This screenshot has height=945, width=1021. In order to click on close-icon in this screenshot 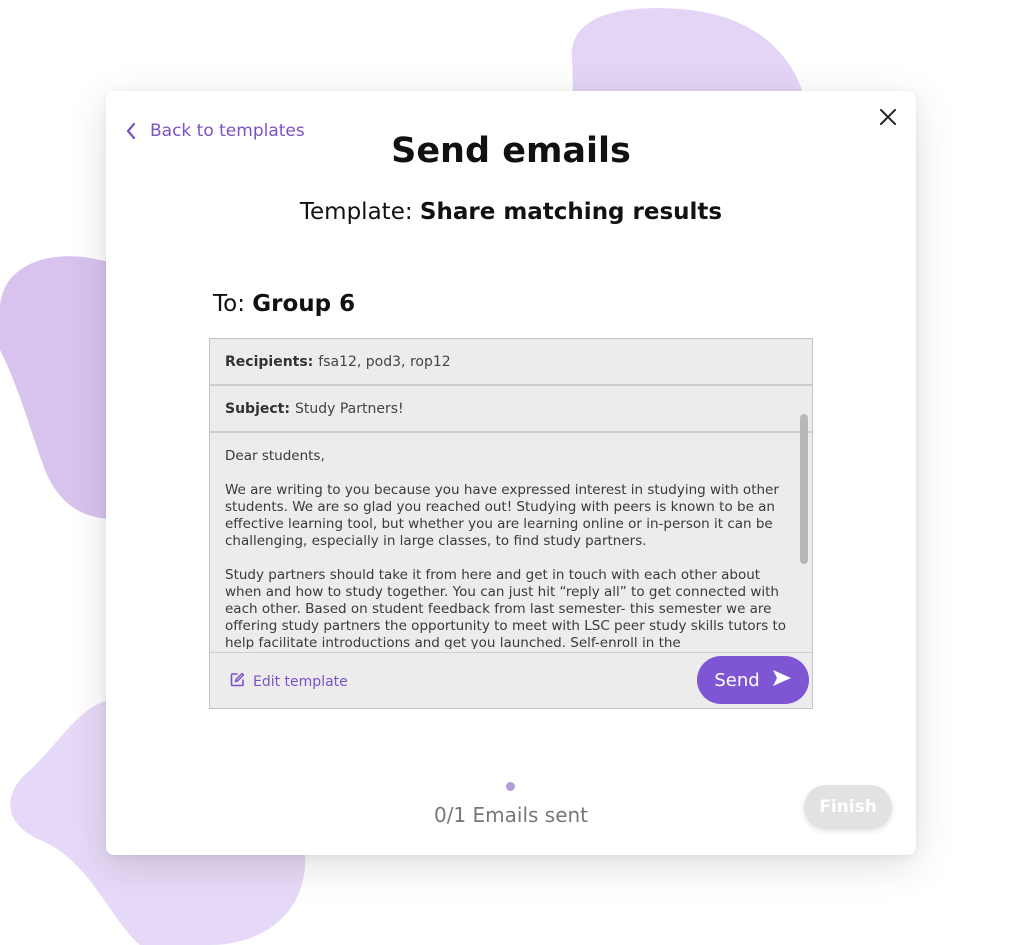, I will do `click(888, 119)`.